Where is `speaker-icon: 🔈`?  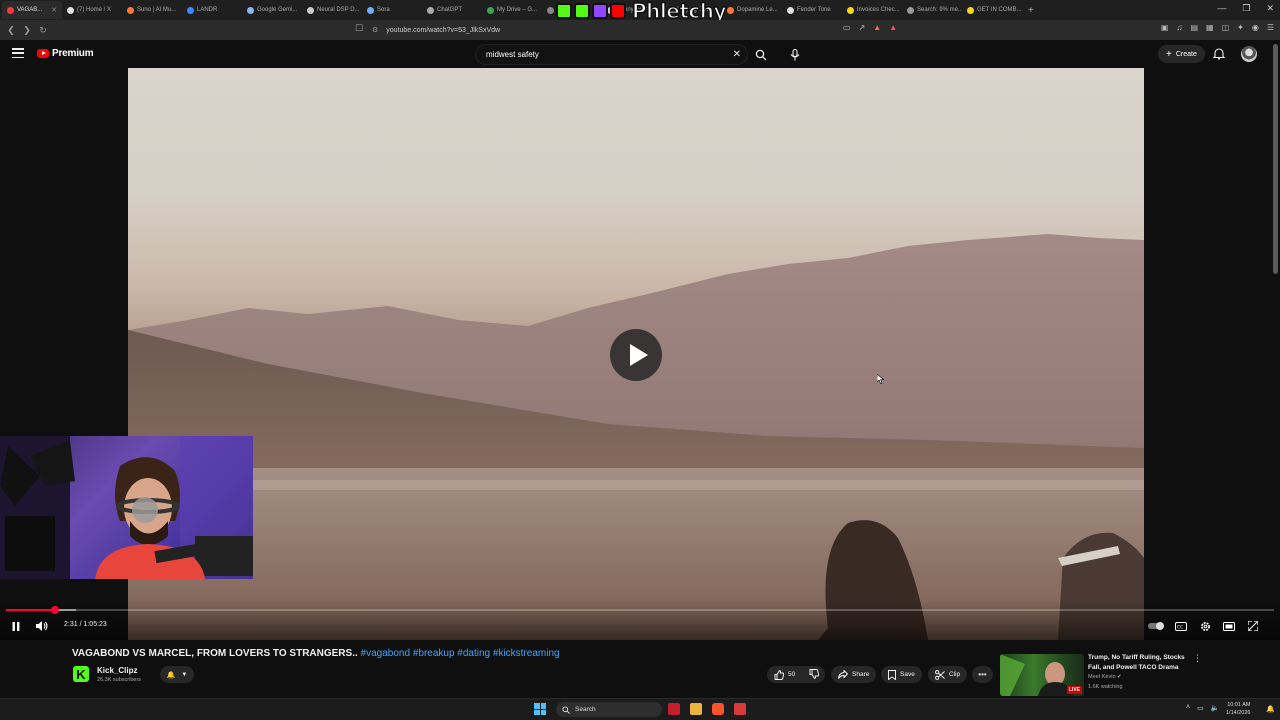
speaker-icon: 🔈 is located at coordinates (1215, 708).